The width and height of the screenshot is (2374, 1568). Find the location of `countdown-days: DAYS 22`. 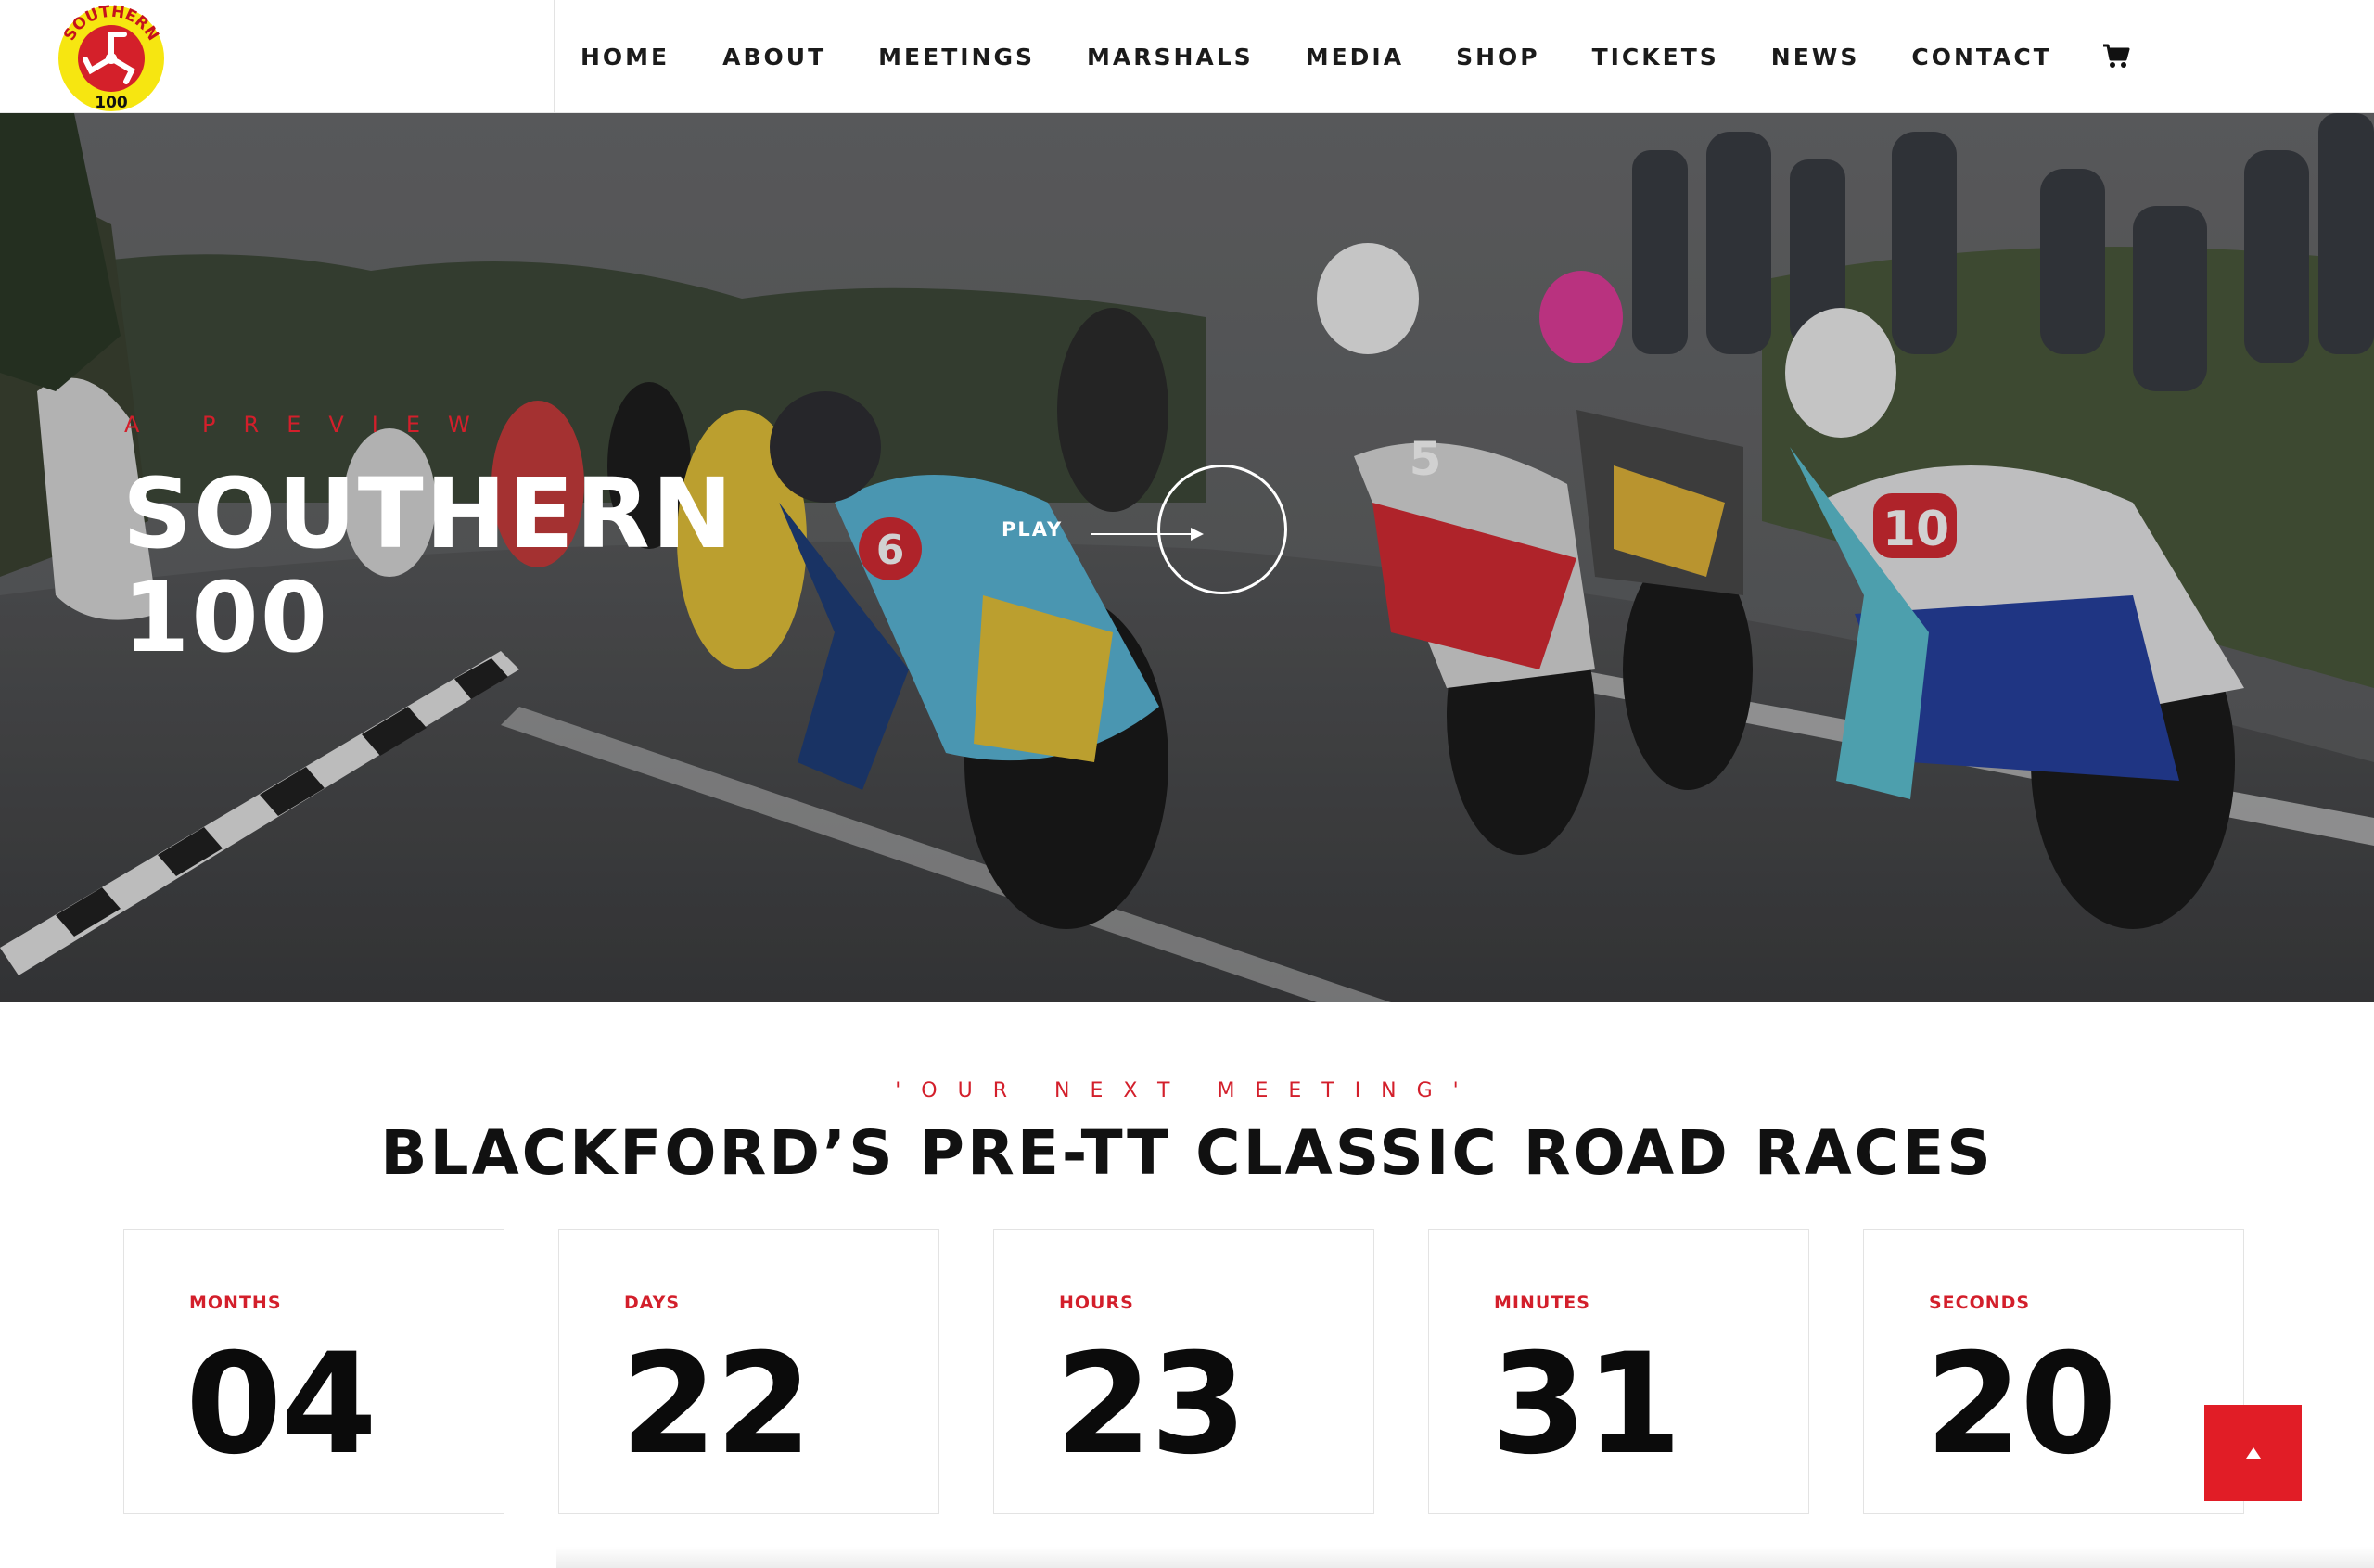

countdown-days: DAYS 22 is located at coordinates (748, 1371).